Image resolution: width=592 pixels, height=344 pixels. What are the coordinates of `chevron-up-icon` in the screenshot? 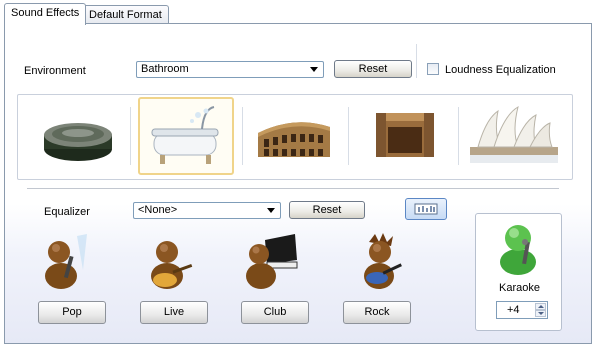 It's located at (541, 306).